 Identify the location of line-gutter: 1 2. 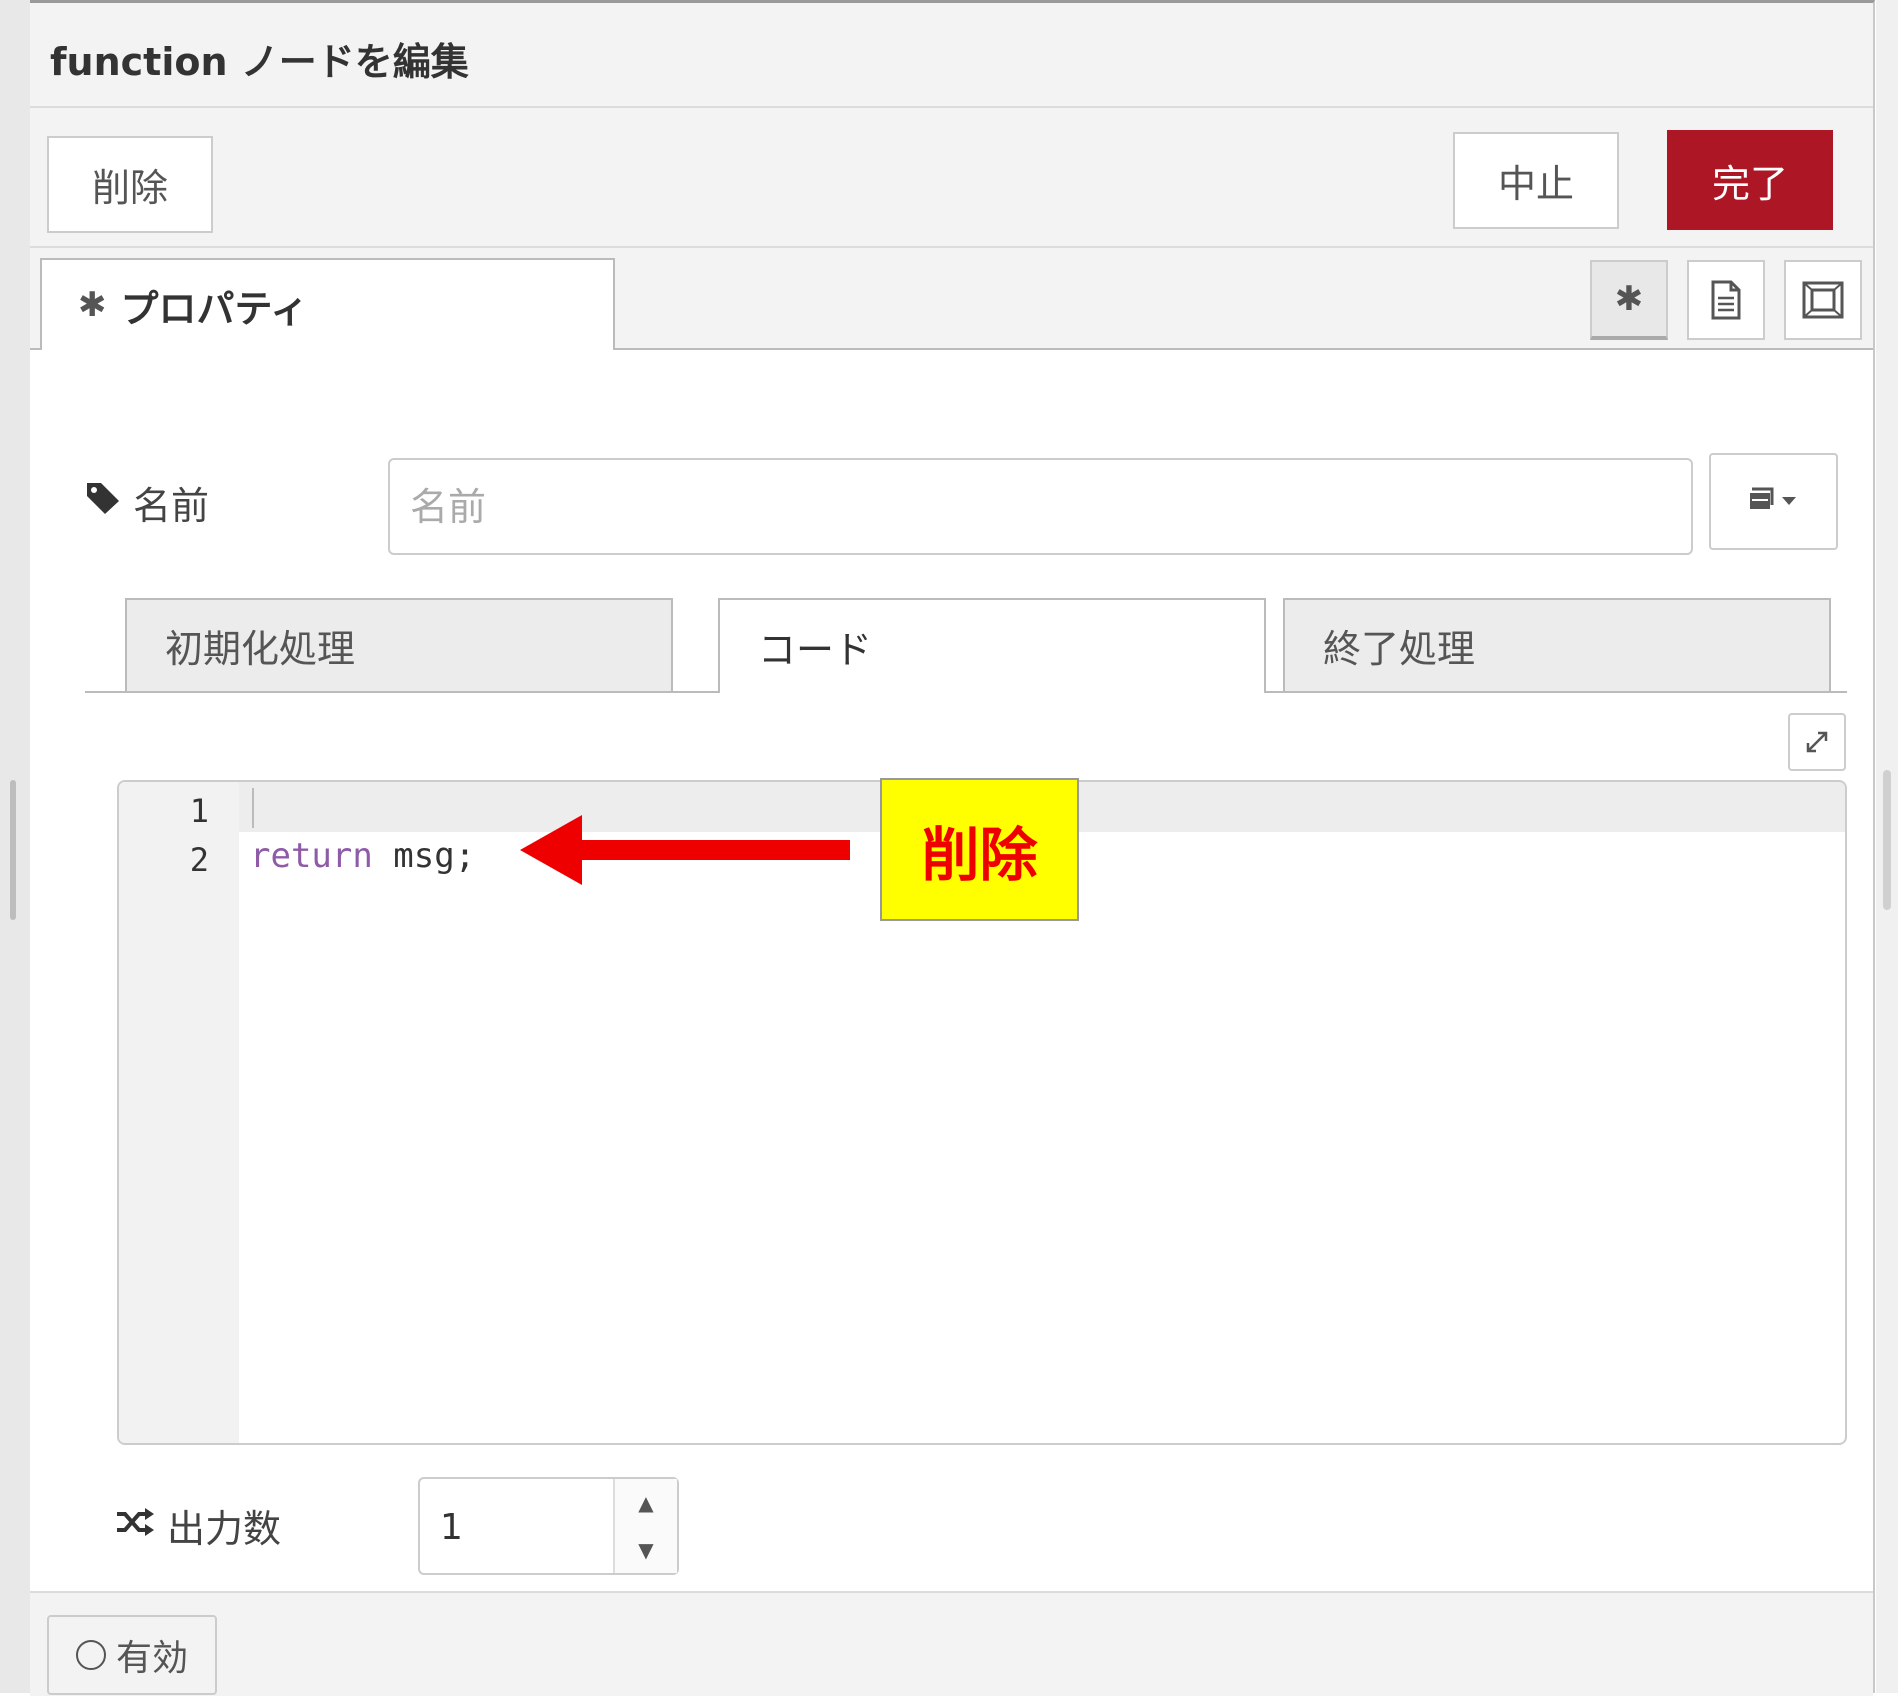
(179, 1112).